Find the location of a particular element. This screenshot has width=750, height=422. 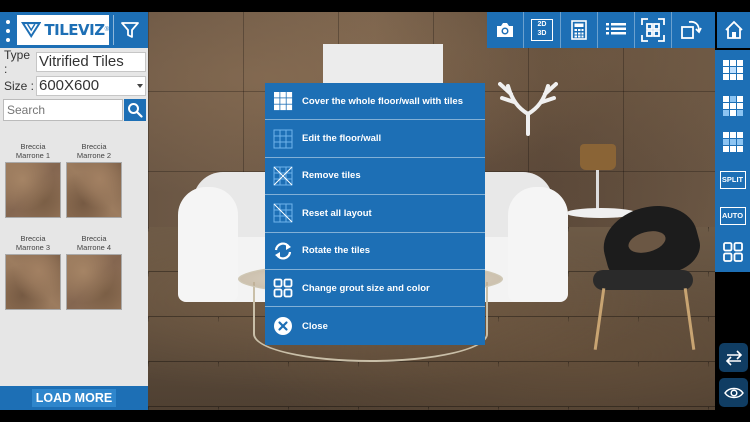

size-select-value: 600X600 is located at coordinates (69, 85).